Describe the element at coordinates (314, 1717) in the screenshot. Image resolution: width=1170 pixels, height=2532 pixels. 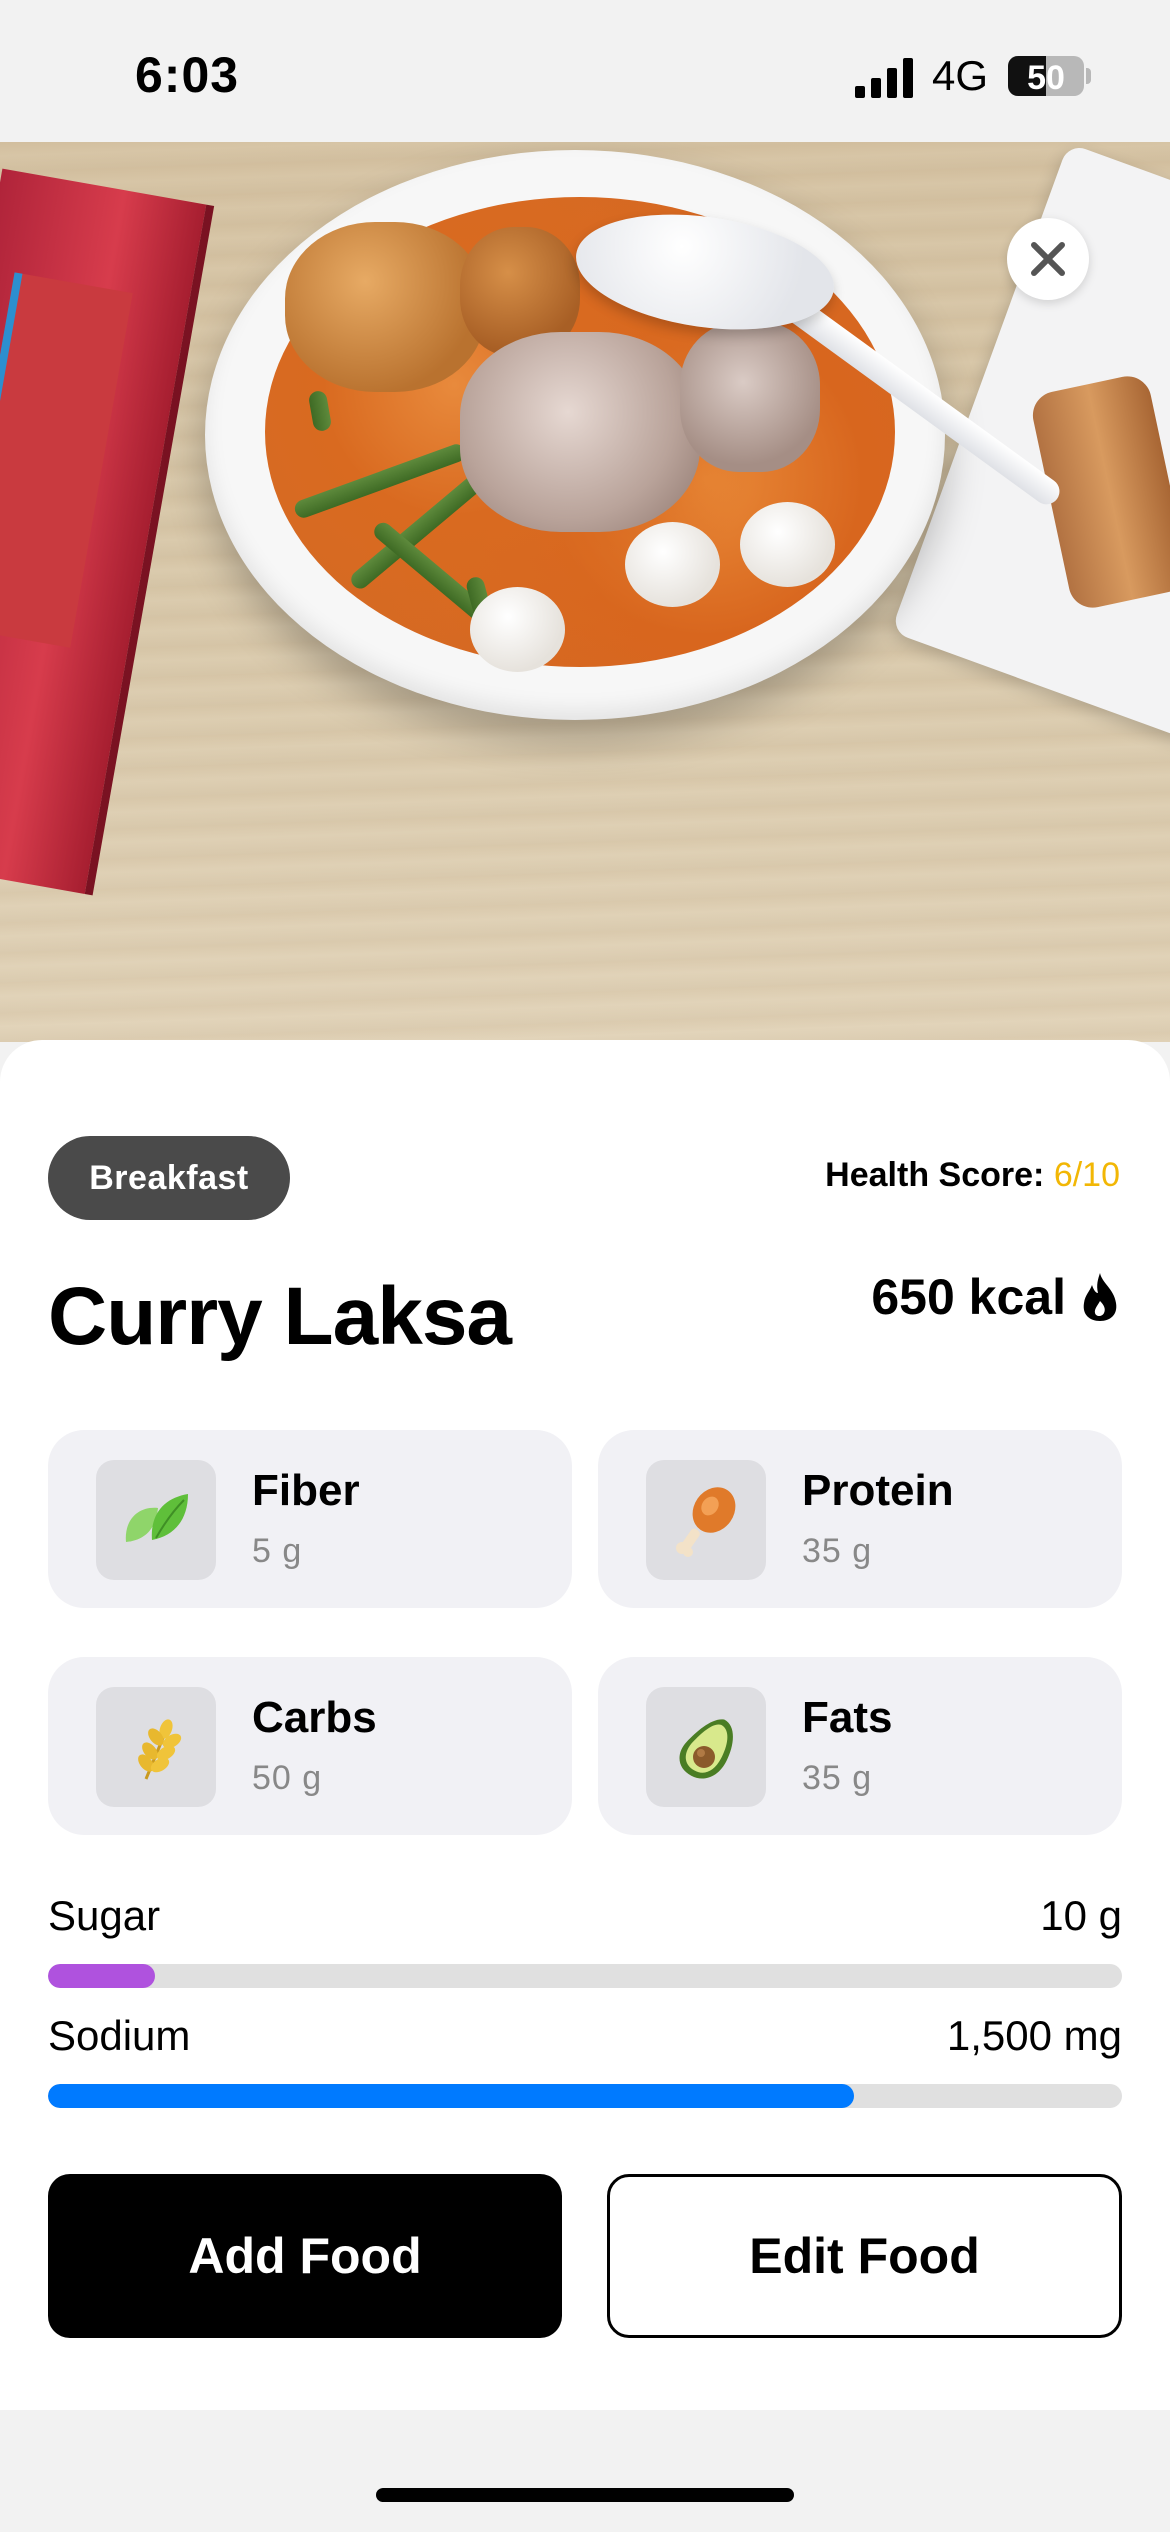
I see `macro-name: Carbs` at that location.